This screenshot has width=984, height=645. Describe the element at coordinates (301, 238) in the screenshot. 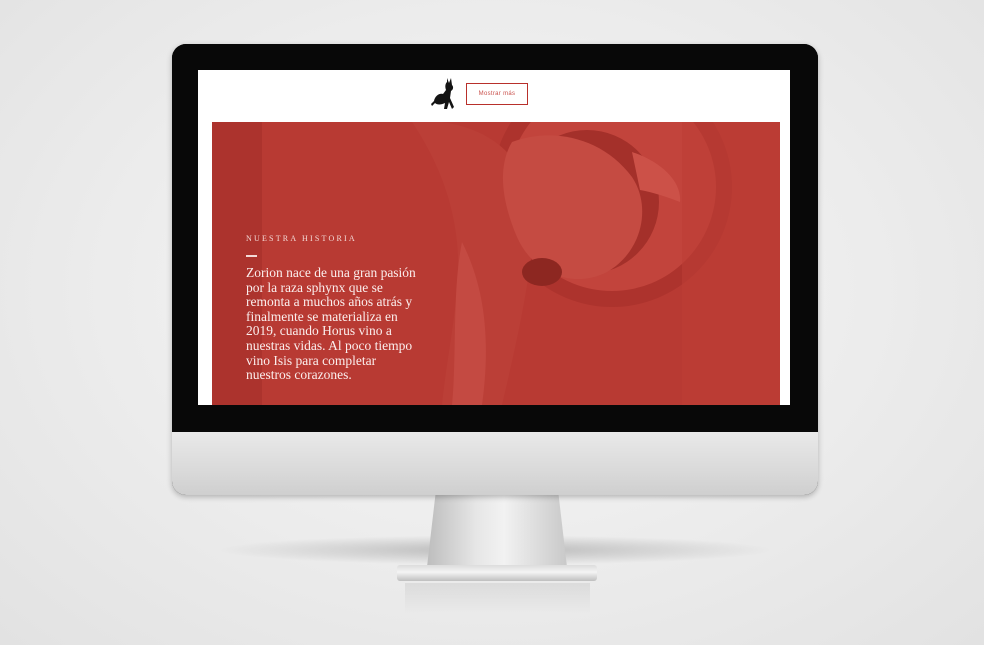

I see `section-label: NUESTRA HISTORIA` at that location.